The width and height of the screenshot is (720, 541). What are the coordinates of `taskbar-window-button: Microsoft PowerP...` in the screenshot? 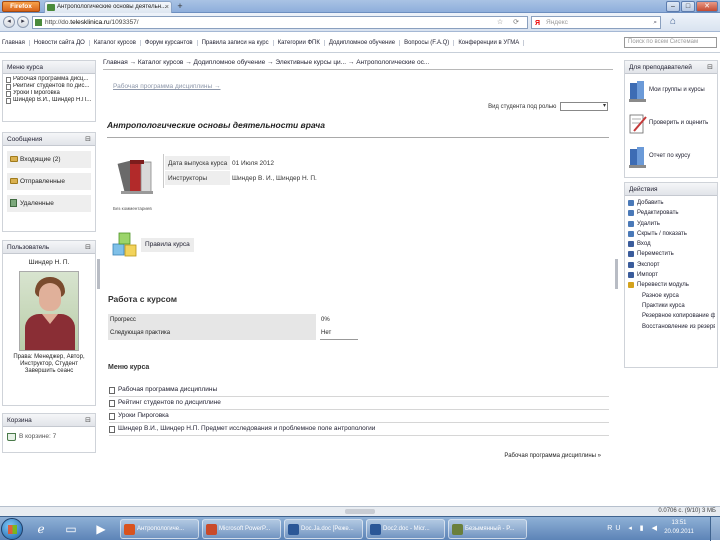 It's located at (241, 529).